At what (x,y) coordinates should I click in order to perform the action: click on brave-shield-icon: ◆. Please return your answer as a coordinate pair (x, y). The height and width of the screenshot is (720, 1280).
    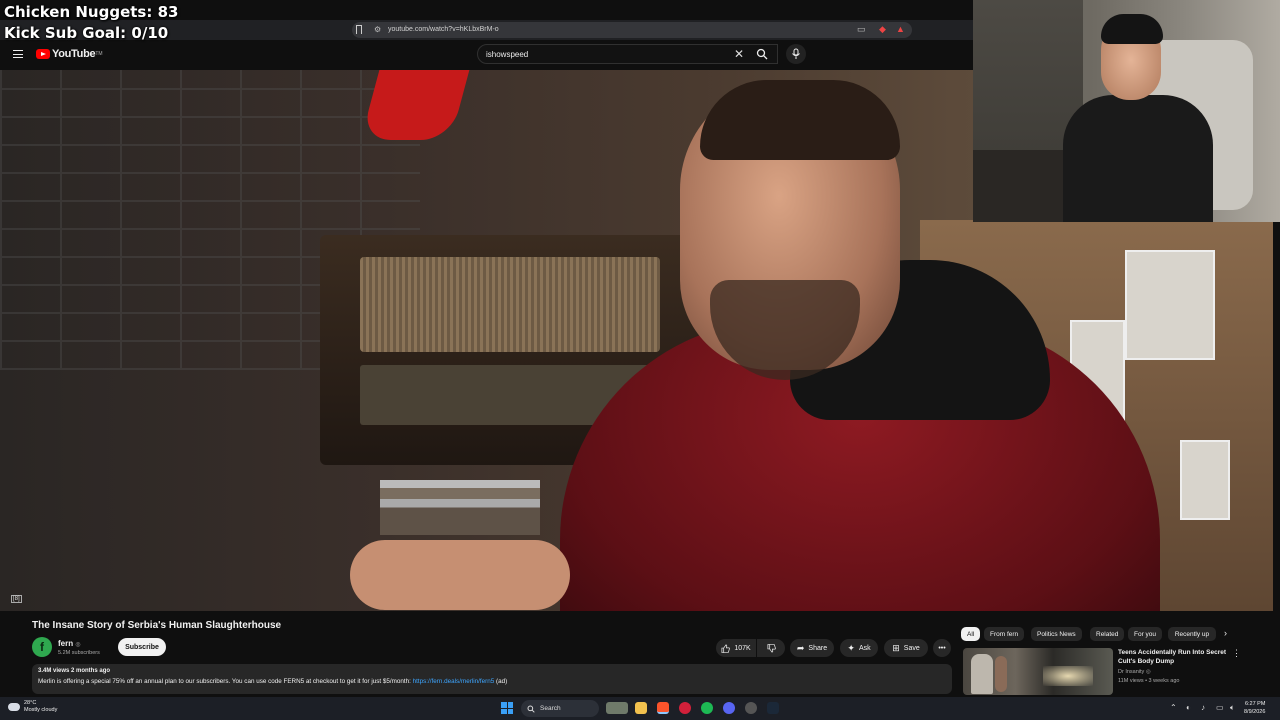
    Looking at the image, I should click on (882, 29).